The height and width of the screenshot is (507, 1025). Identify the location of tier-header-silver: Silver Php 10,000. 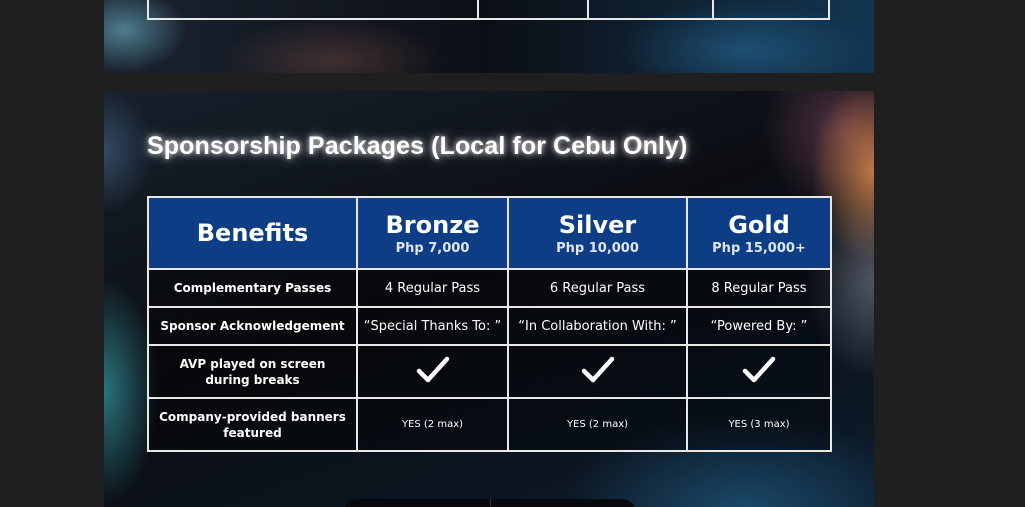
(597, 233).